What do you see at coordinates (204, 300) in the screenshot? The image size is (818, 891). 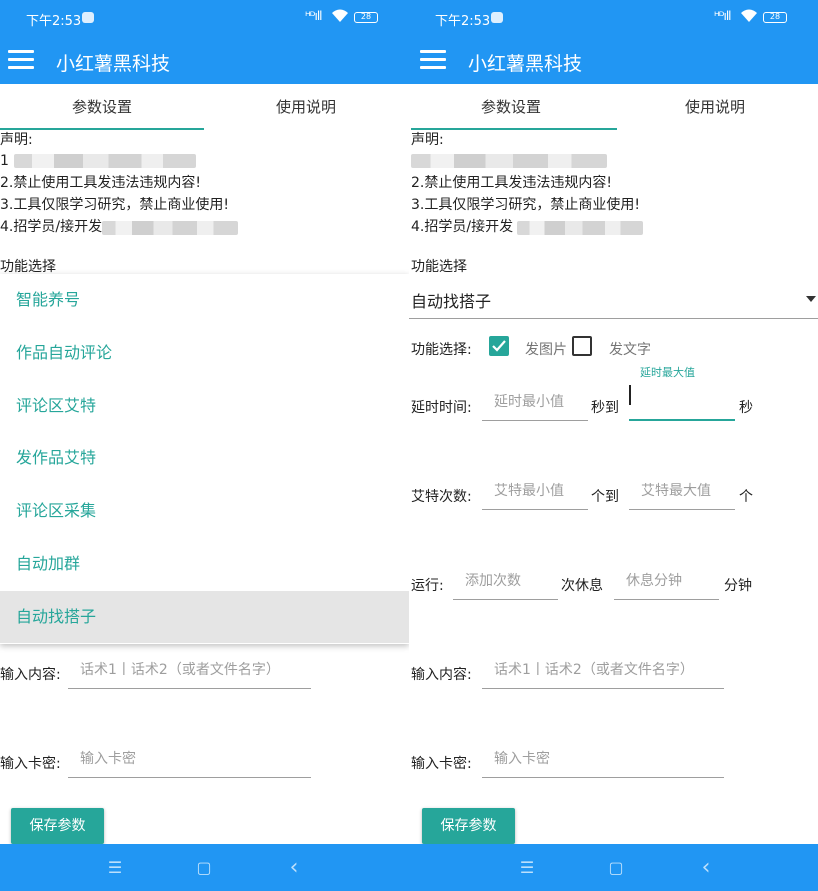 I see `dropdown-option: 智能养号` at bounding box center [204, 300].